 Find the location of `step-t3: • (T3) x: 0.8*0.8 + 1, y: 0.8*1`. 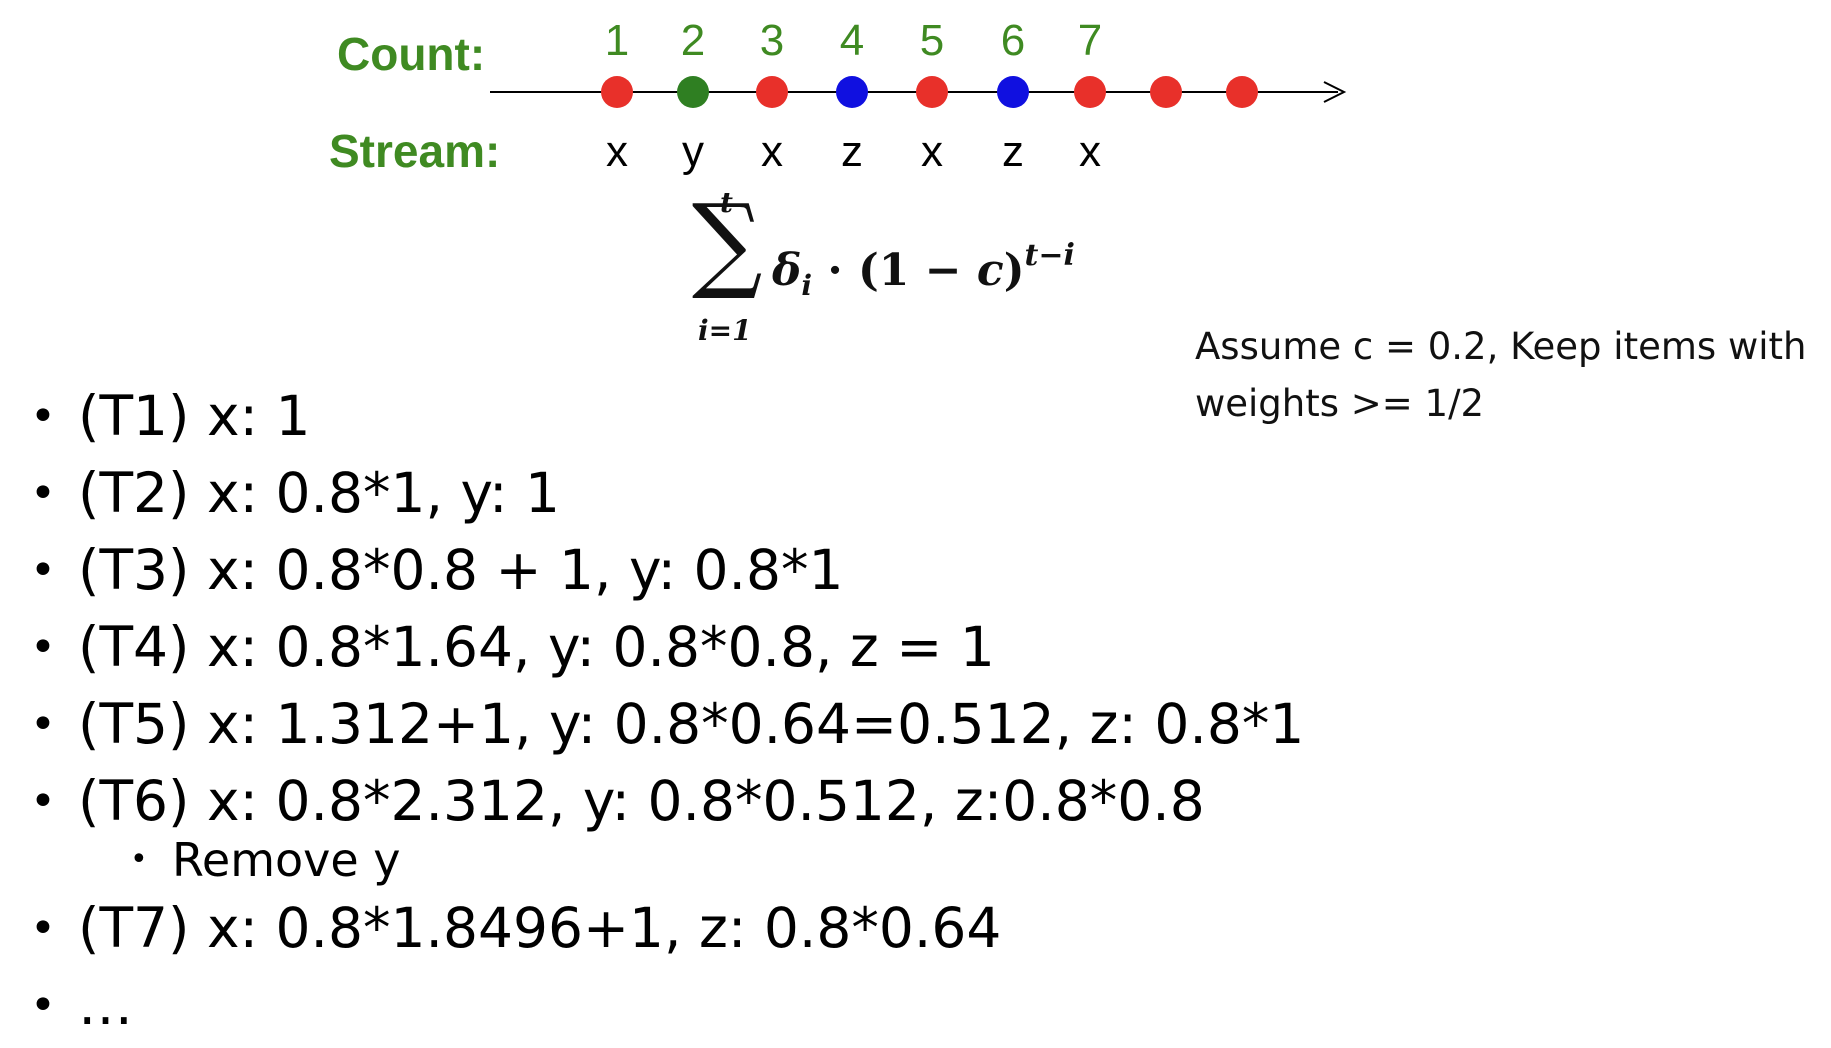

step-t3: • (T3) x: 0.8*0.8 + 1, y: 0.8*1 is located at coordinates (915, 570).